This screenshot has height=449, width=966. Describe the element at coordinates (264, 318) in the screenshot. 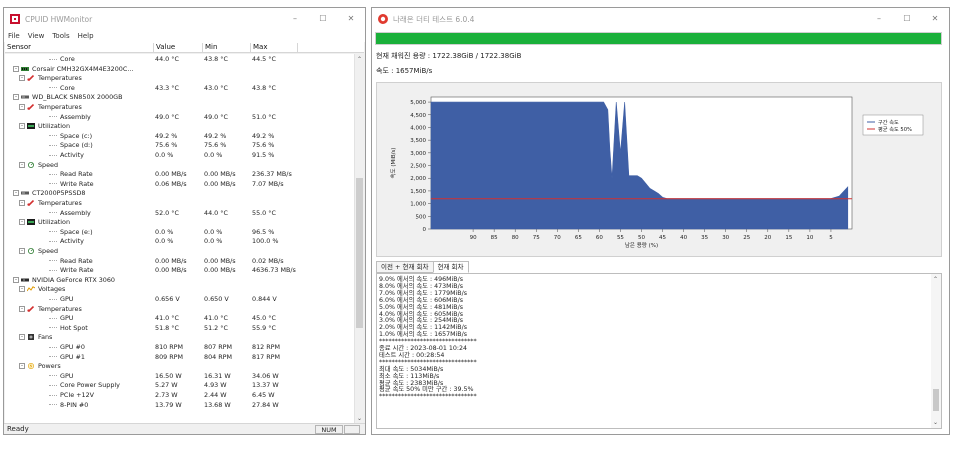

I see `sensor-max: 45.0 °C` at that location.